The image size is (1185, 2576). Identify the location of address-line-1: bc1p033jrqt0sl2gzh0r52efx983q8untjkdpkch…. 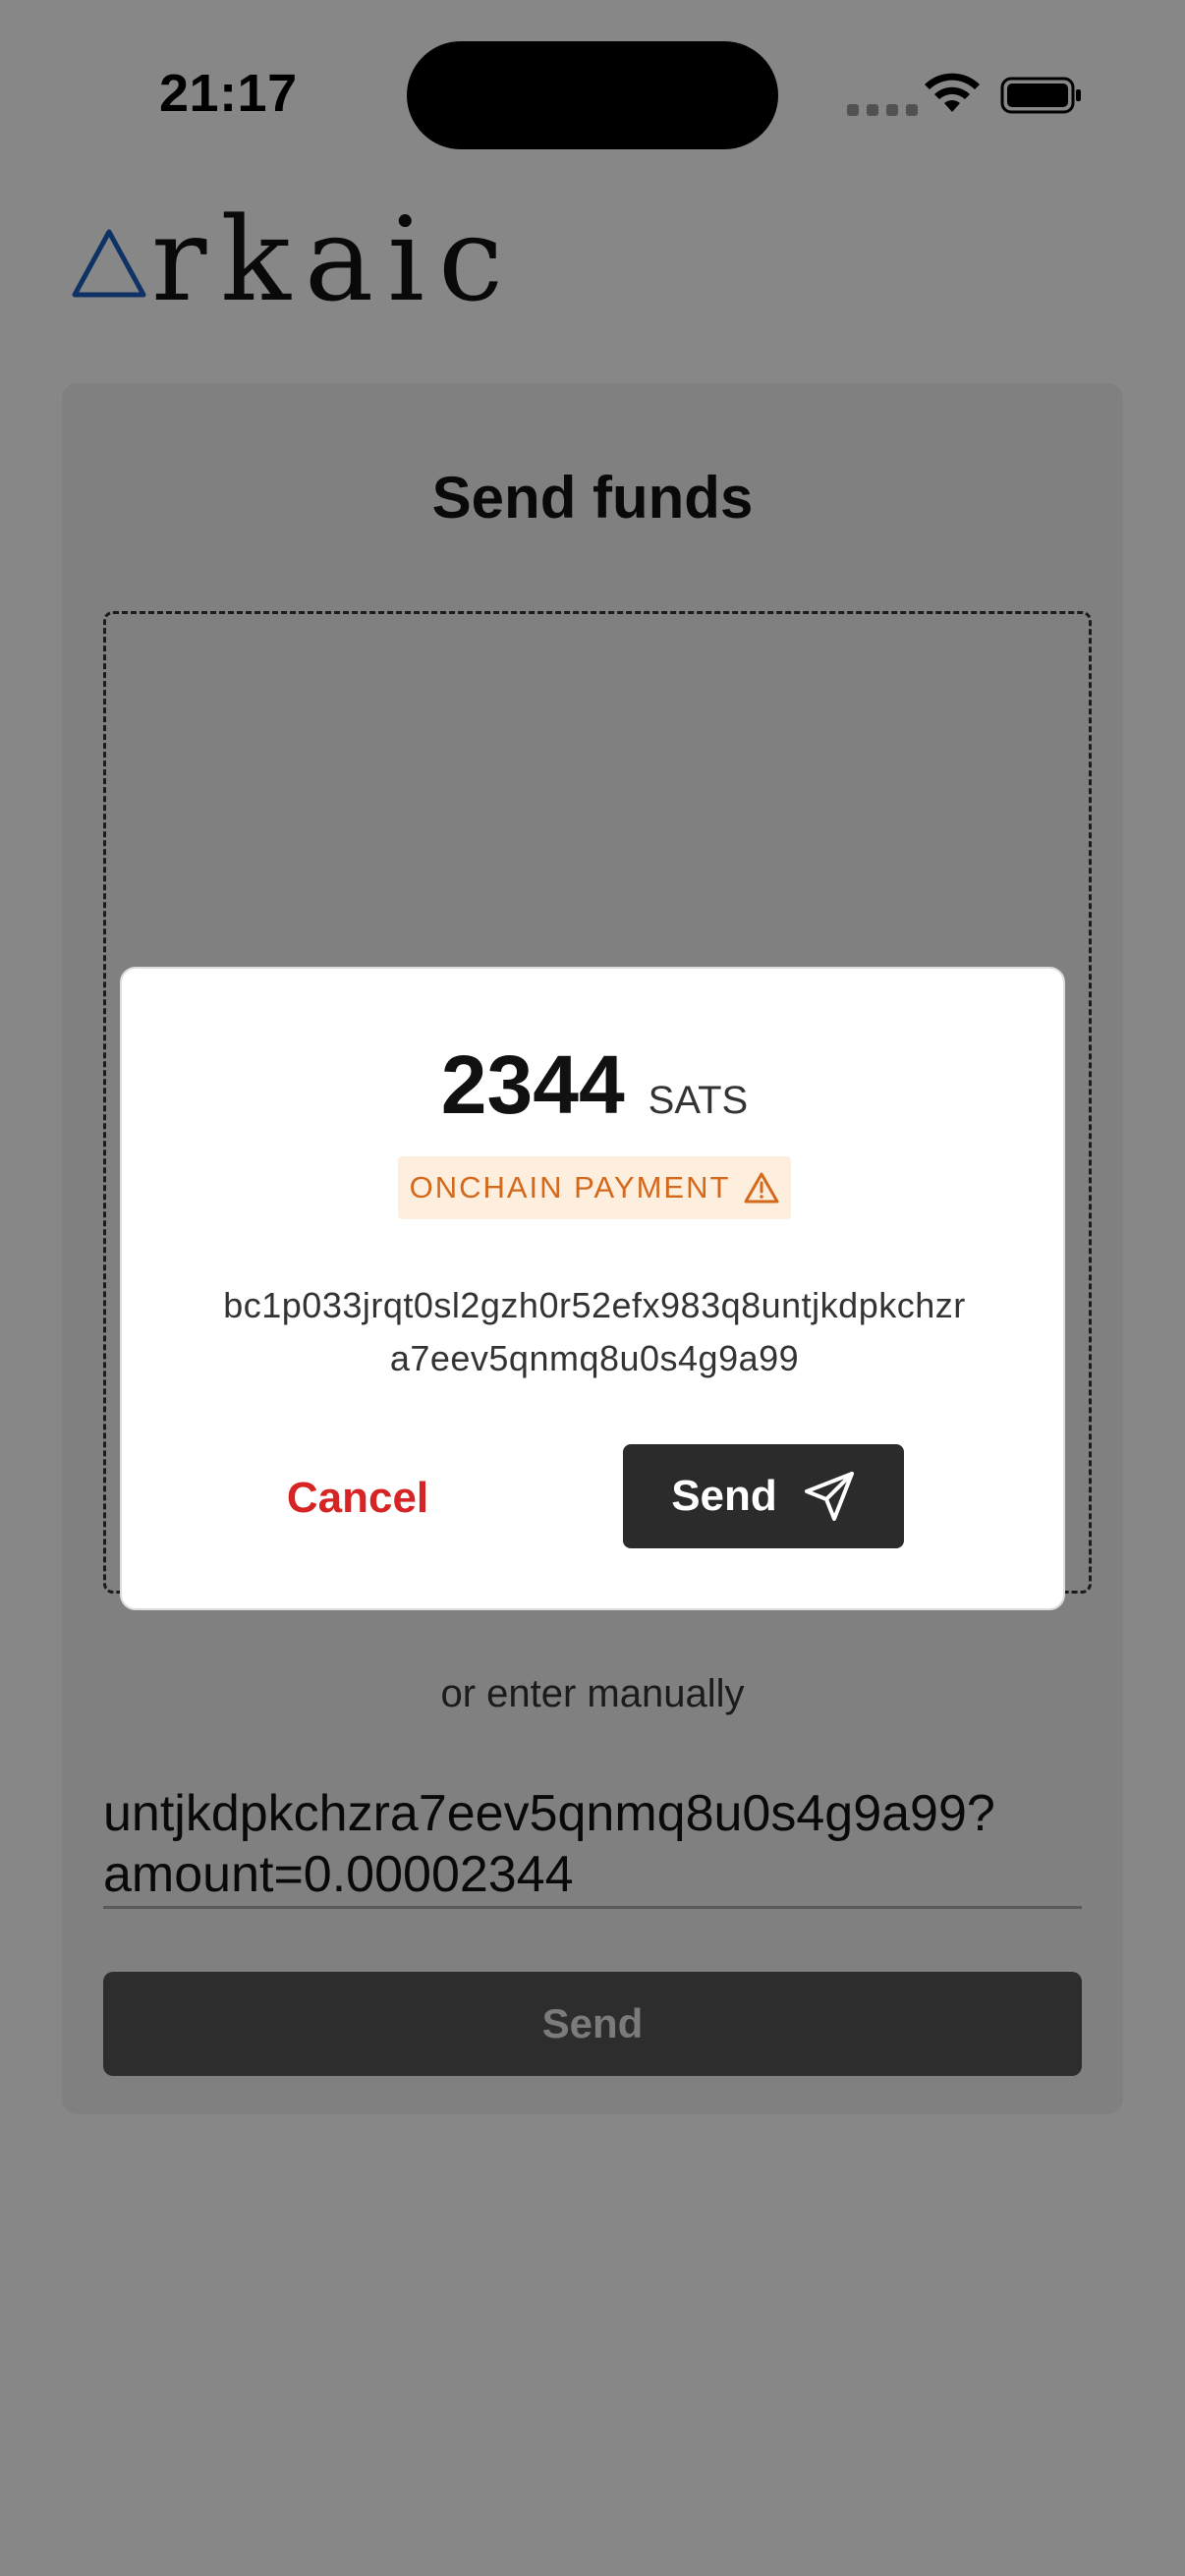
(594, 1305).